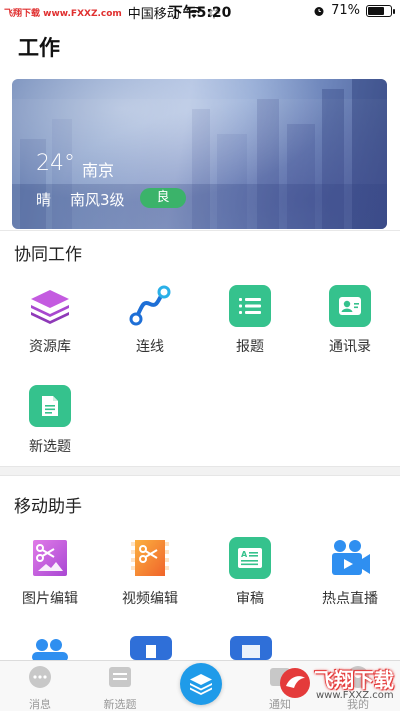  I want to click on grid-item-label: 新选题, so click(50, 447).